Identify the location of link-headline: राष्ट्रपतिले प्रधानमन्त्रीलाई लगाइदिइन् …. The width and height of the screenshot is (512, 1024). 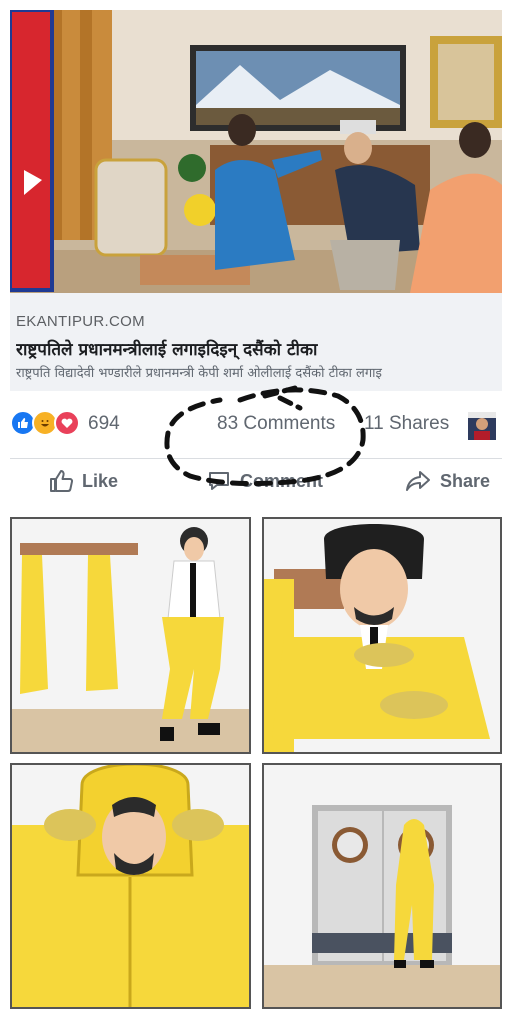
(258, 348).